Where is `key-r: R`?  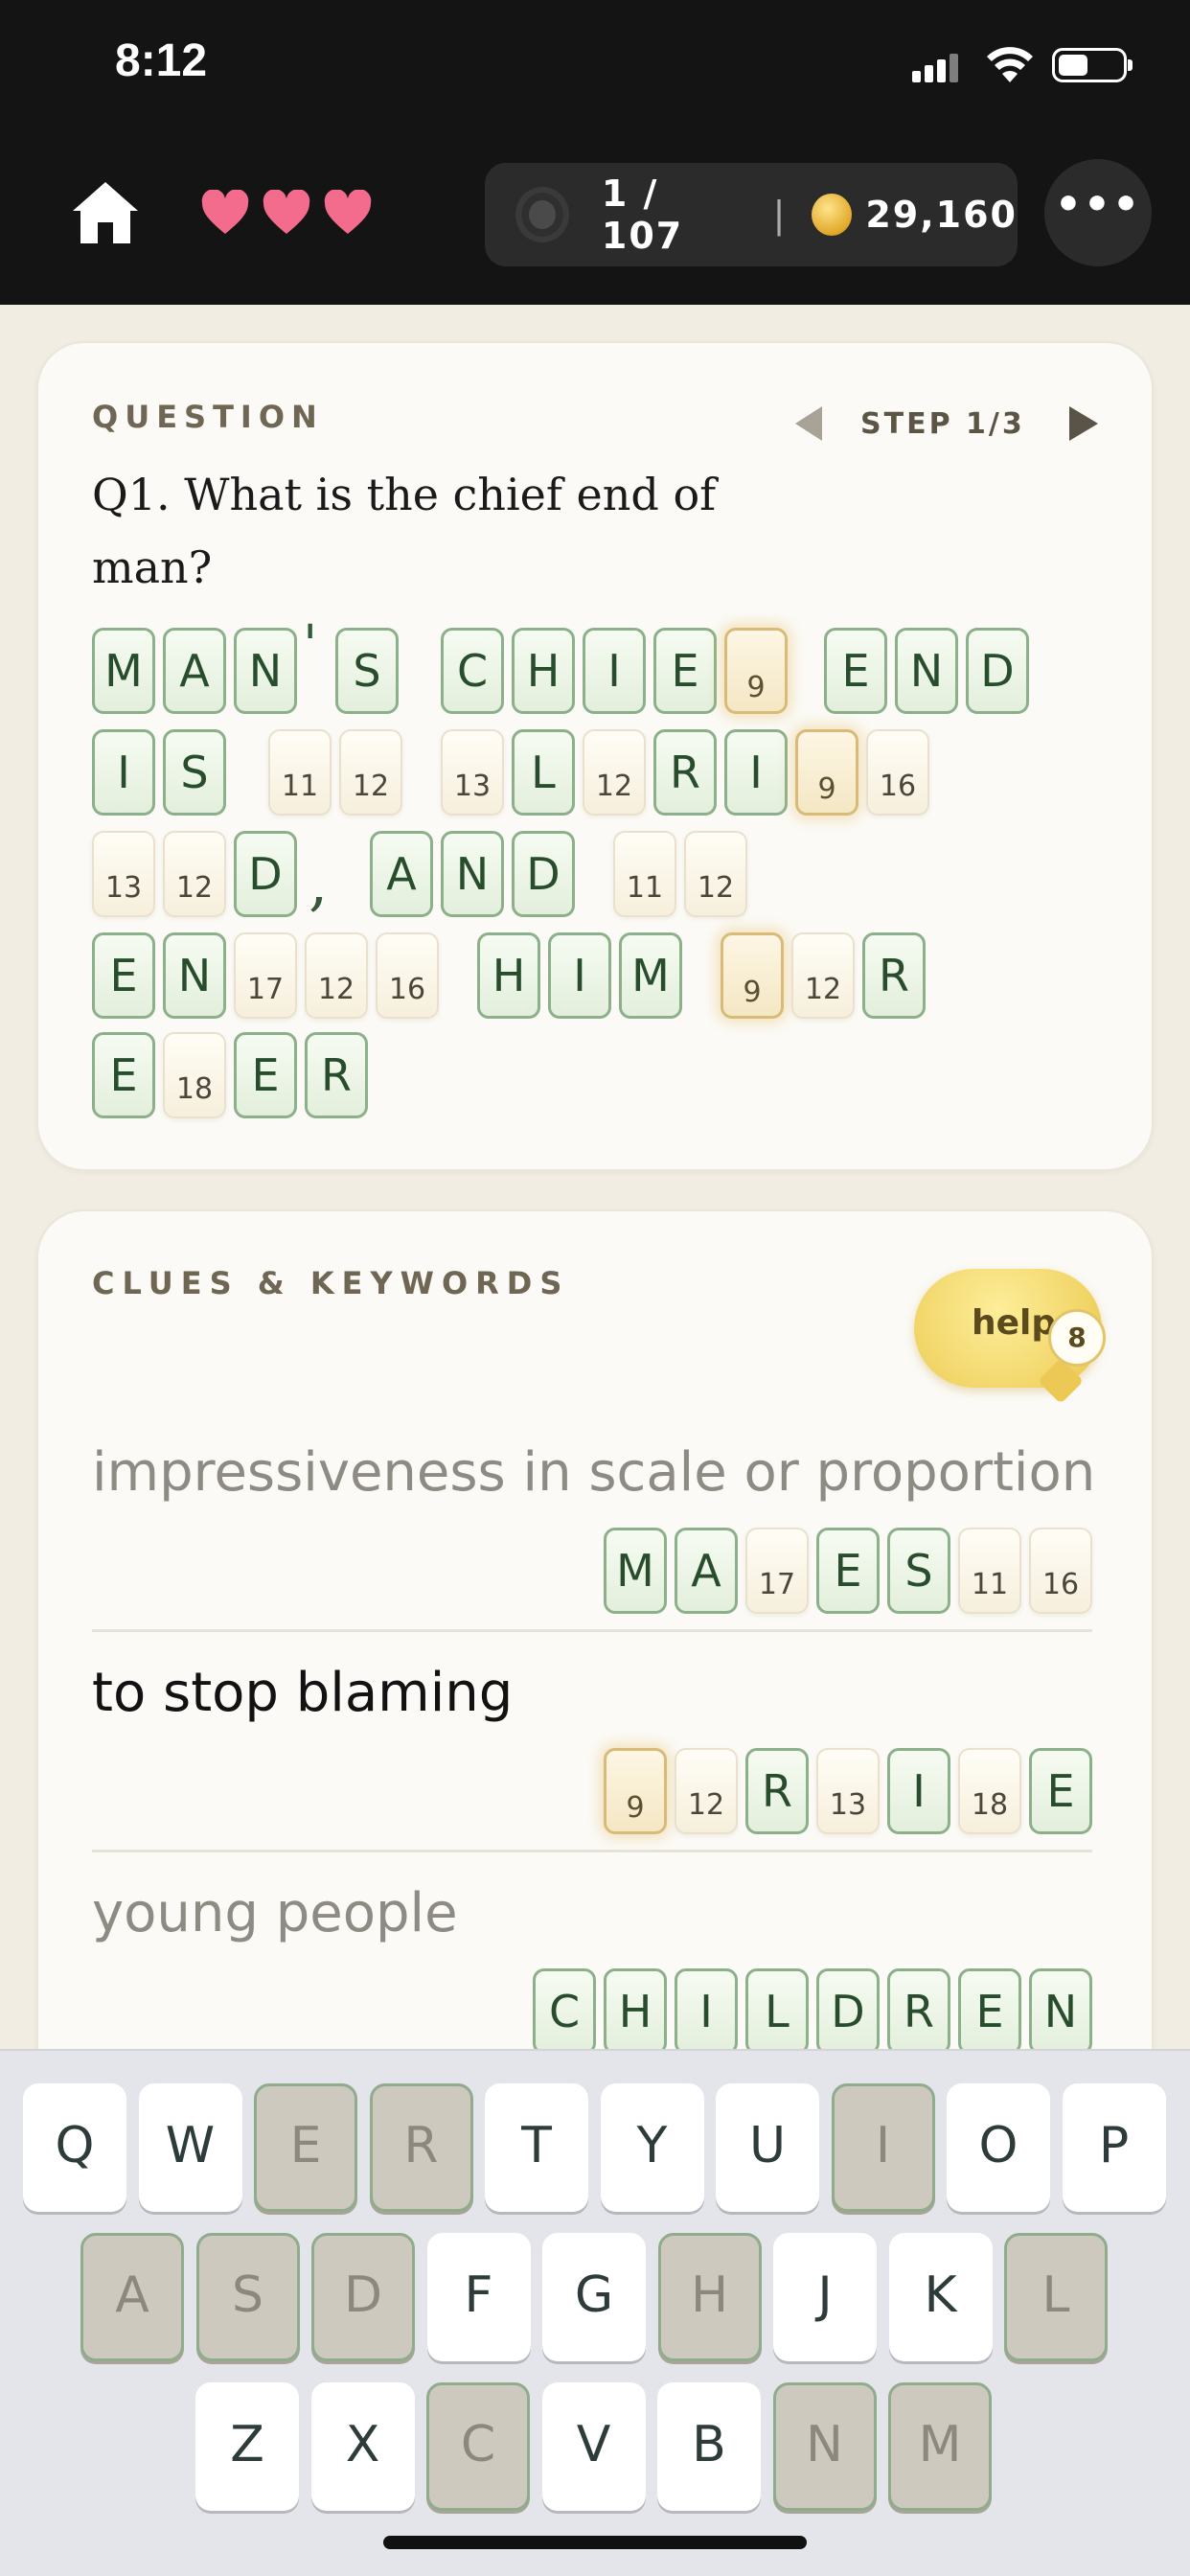 key-r: R is located at coordinates (421, 2147).